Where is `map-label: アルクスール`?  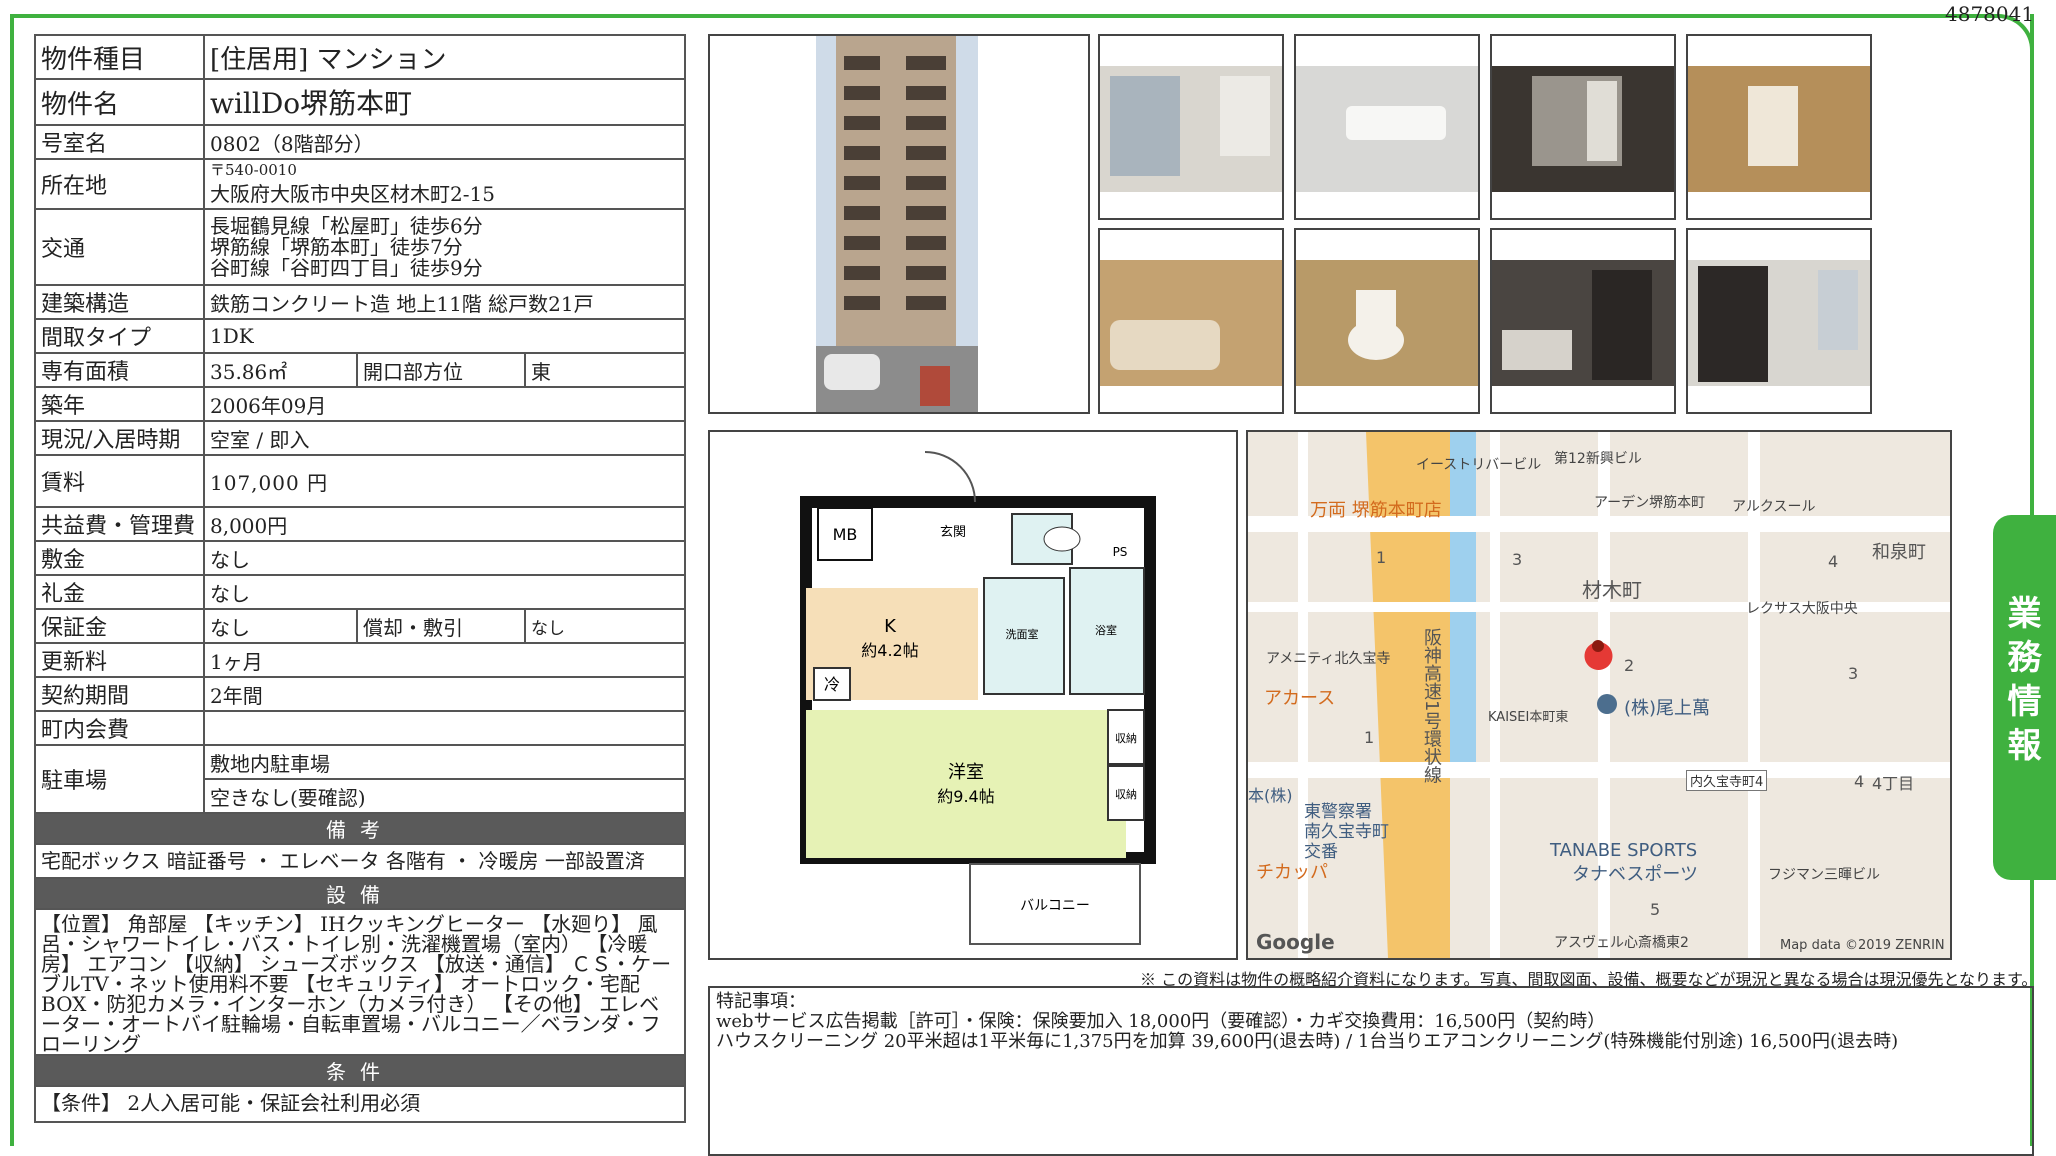 map-label: アルクスール is located at coordinates (1774, 507).